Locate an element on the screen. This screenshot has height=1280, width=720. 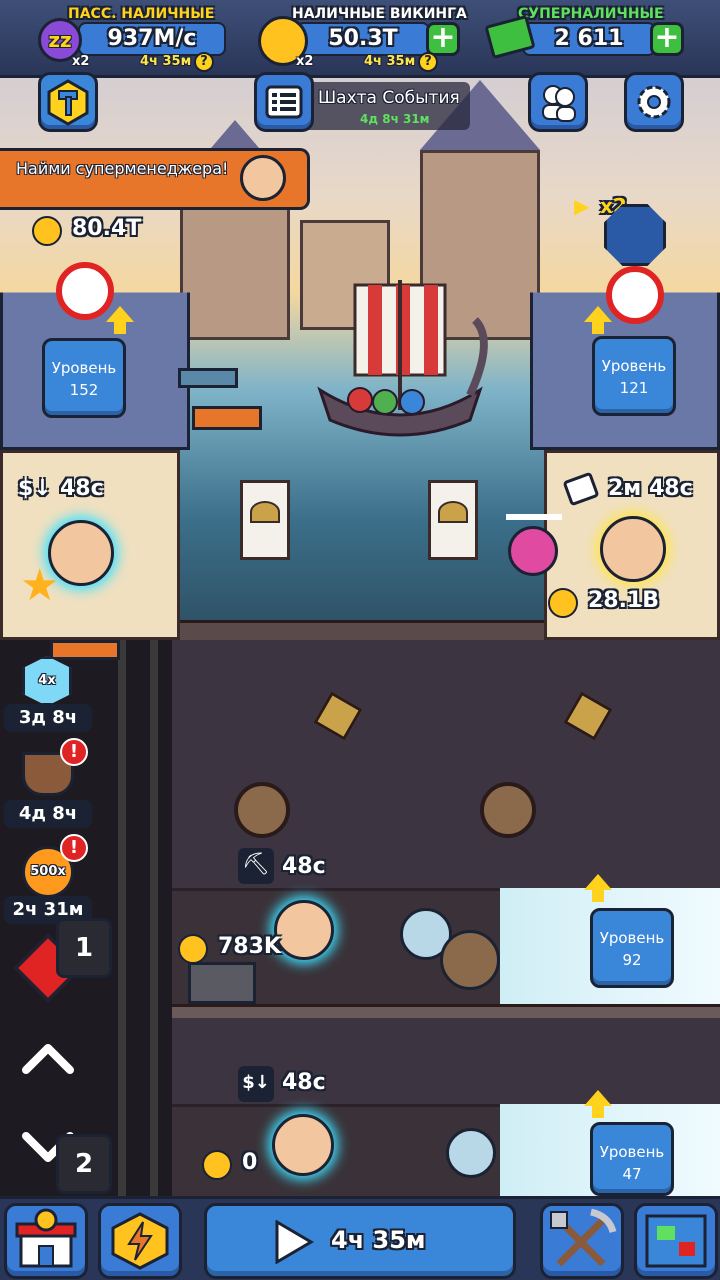
viking-ship-image is located at coordinates (402, 358).